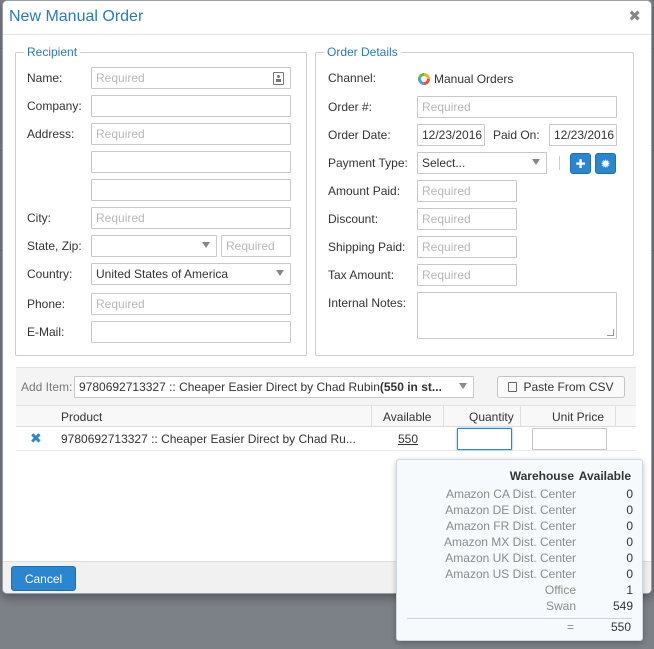 This screenshot has height=649, width=654. Describe the element at coordinates (513, 387) in the screenshot. I see `clipboard-icon` at that location.